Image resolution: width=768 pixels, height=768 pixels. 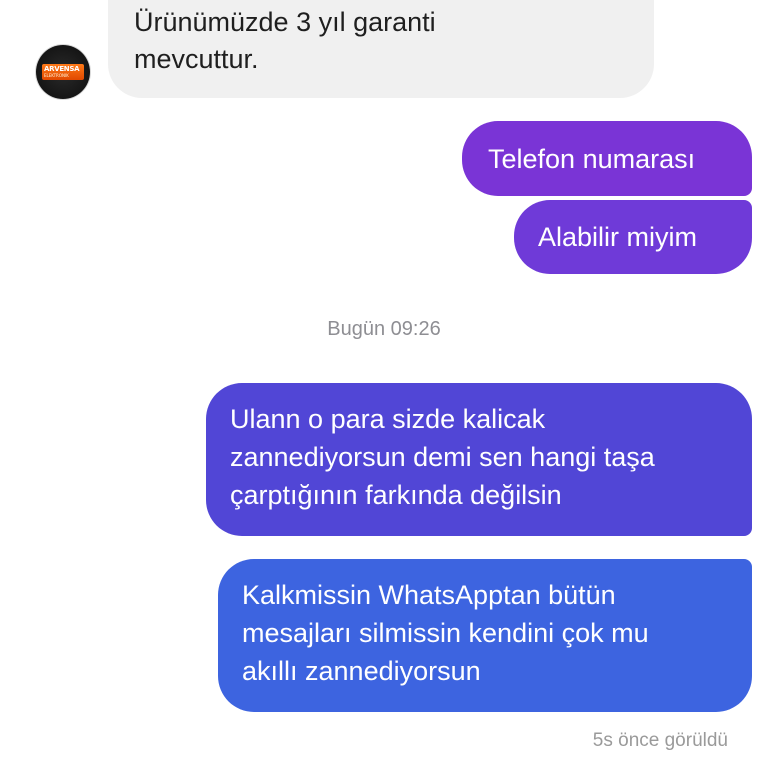 What do you see at coordinates (56, 75) in the screenshot?
I see `avatar-logo-subtext: ELEKTRONIK` at bounding box center [56, 75].